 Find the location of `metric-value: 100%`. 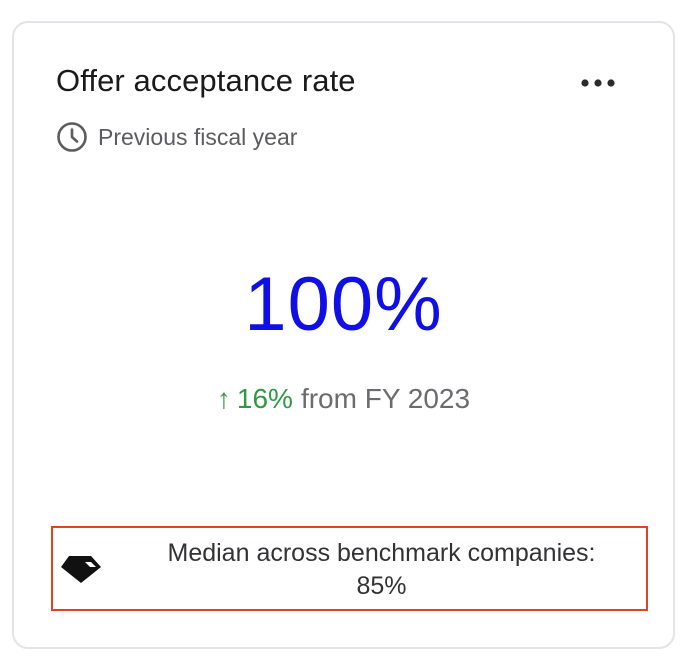

metric-value: 100% is located at coordinates (343, 304).